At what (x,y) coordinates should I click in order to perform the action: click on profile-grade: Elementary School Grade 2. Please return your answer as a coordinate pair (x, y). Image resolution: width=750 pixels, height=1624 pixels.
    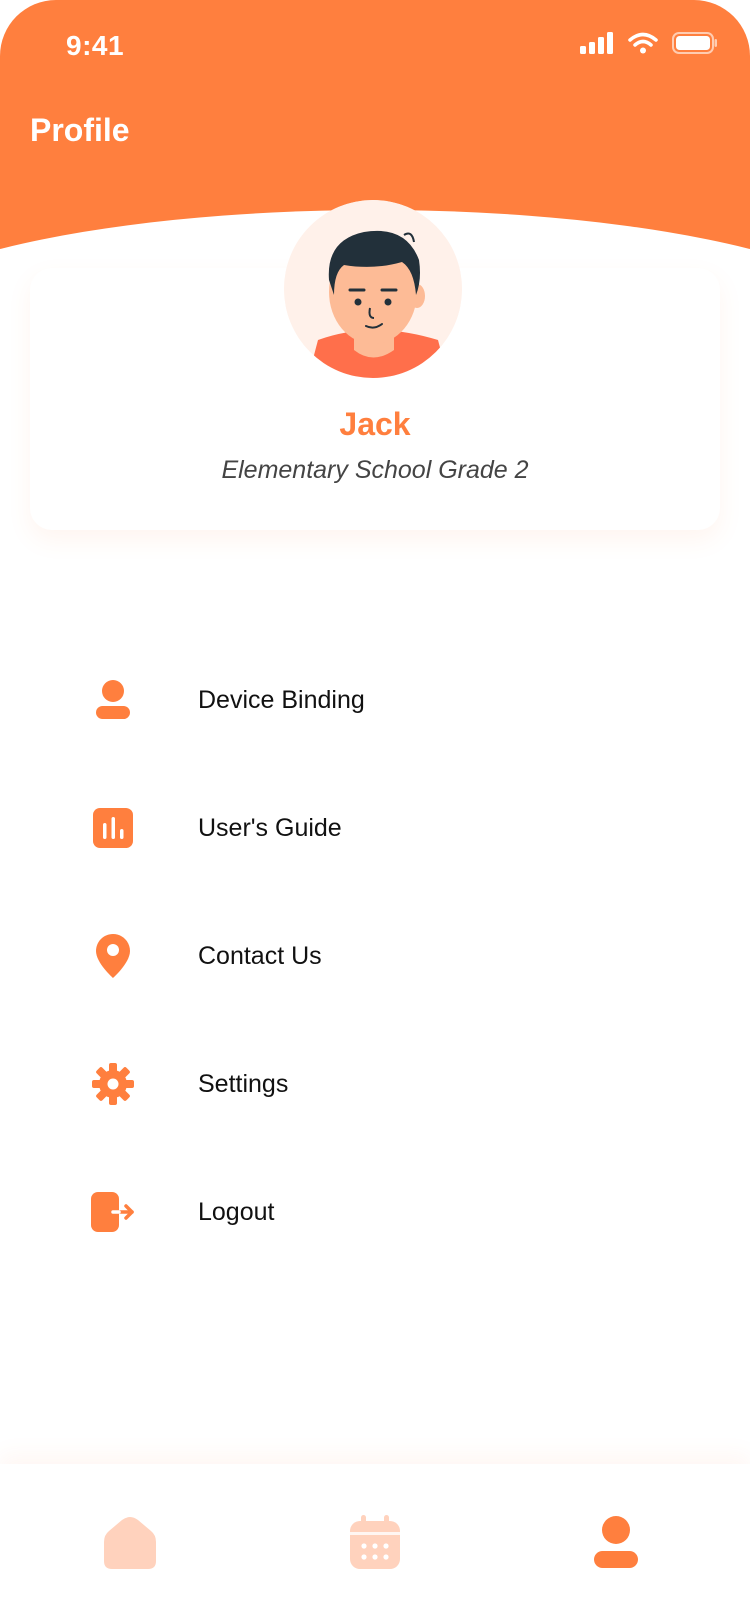
    Looking at the image, I should click on (375, 470).